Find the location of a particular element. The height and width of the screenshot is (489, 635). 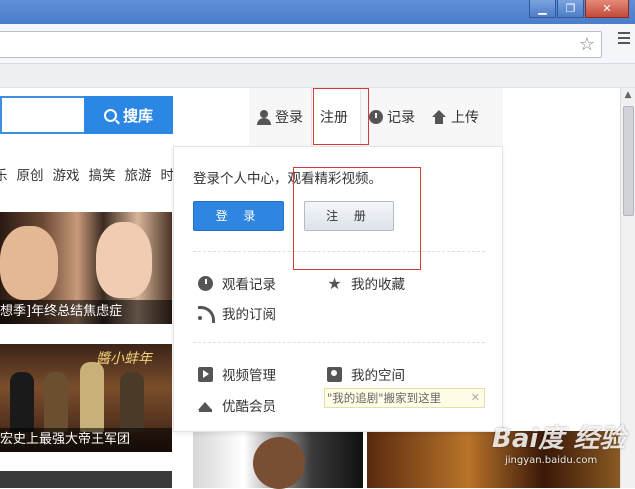

dropdown-login-button: 登 录 is located at coordinates (238, 216).